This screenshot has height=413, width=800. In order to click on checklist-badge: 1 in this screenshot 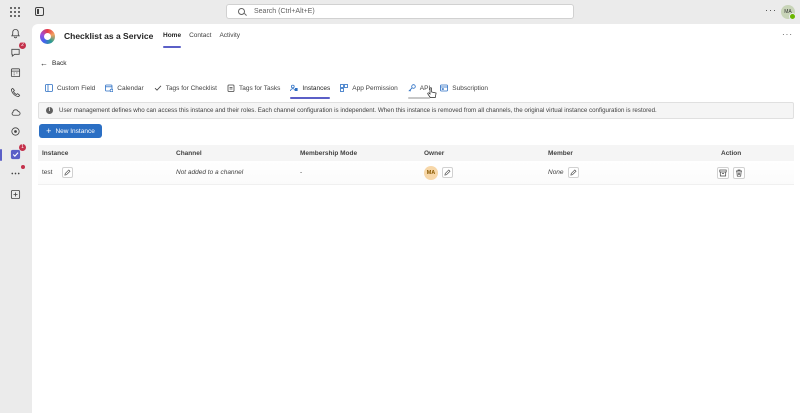, I will do `click(22, 147)`.